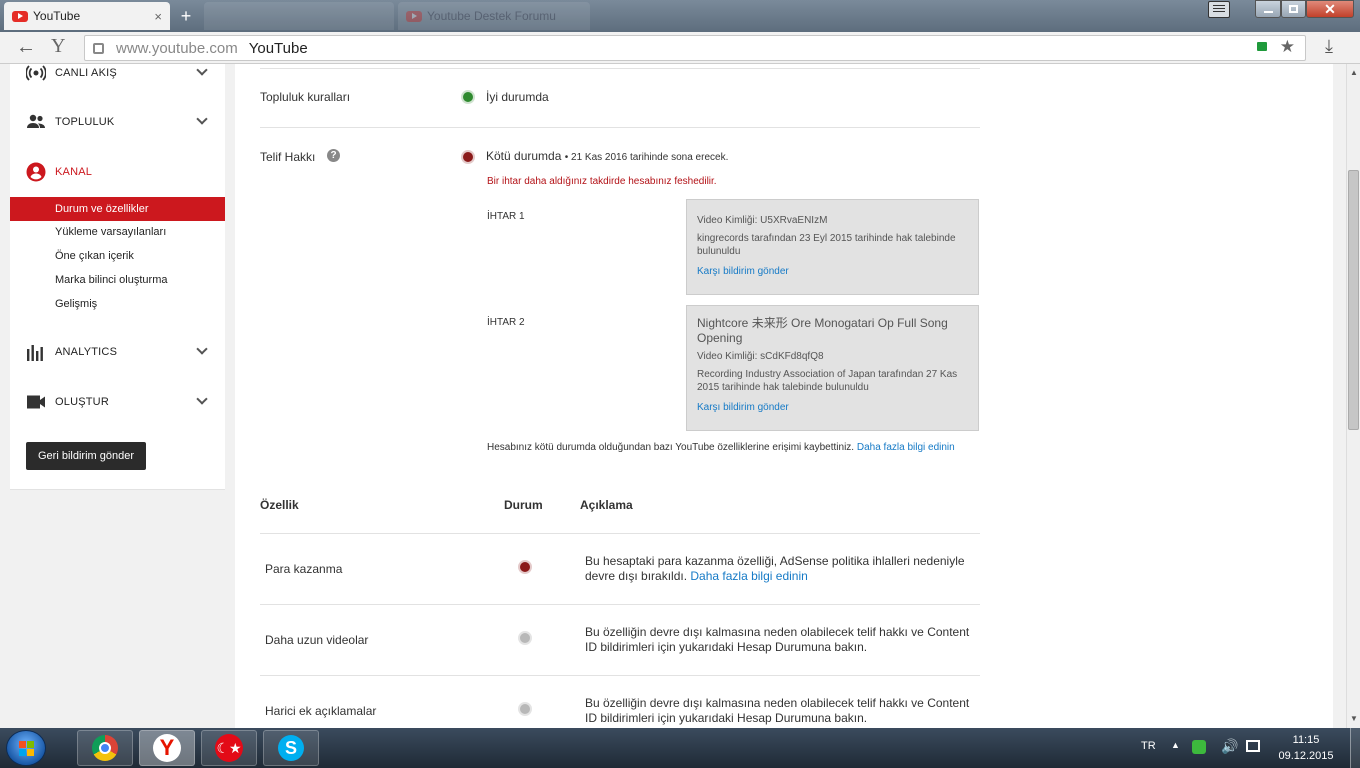 This screenshot has width=1360, height=768. I want to click on sidebar-item-channel: KANAL, so click(117, 172).